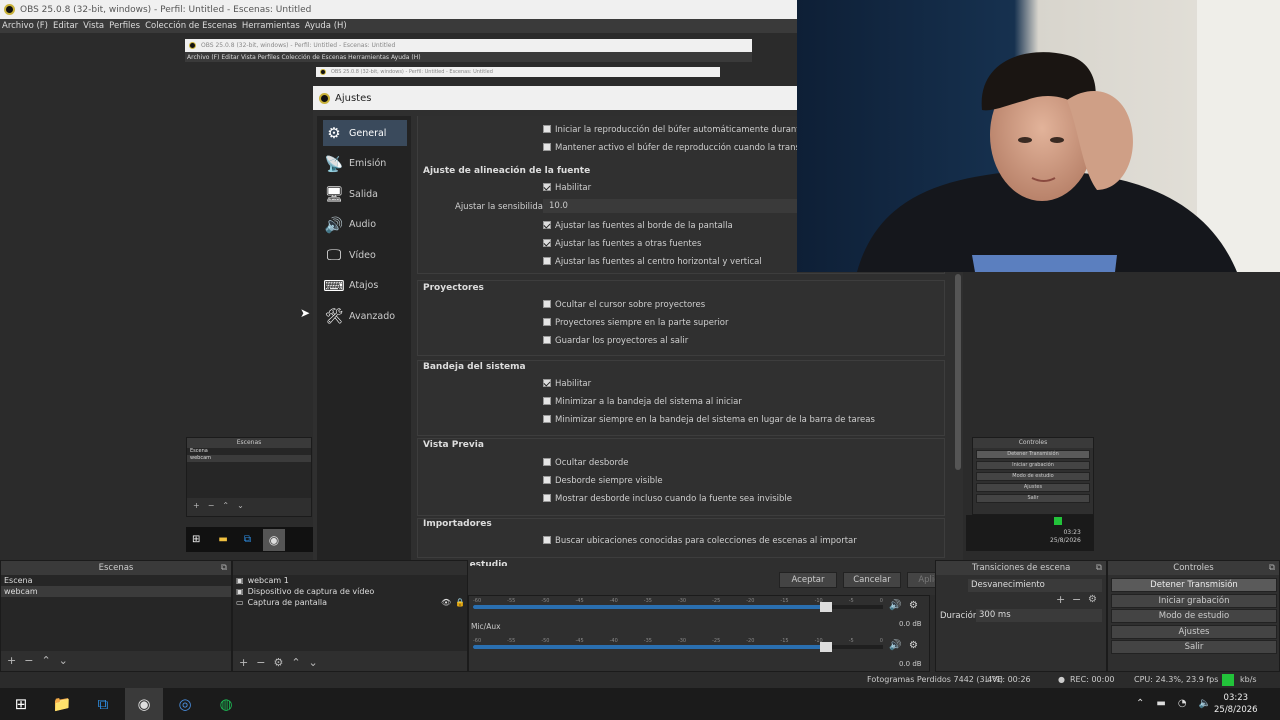 This screenshot has width=1280, height=720. What do you see at coordinates (65, 26) in the screenshot?
I see `menu-item: Editar` at bounding box center [65, 26].